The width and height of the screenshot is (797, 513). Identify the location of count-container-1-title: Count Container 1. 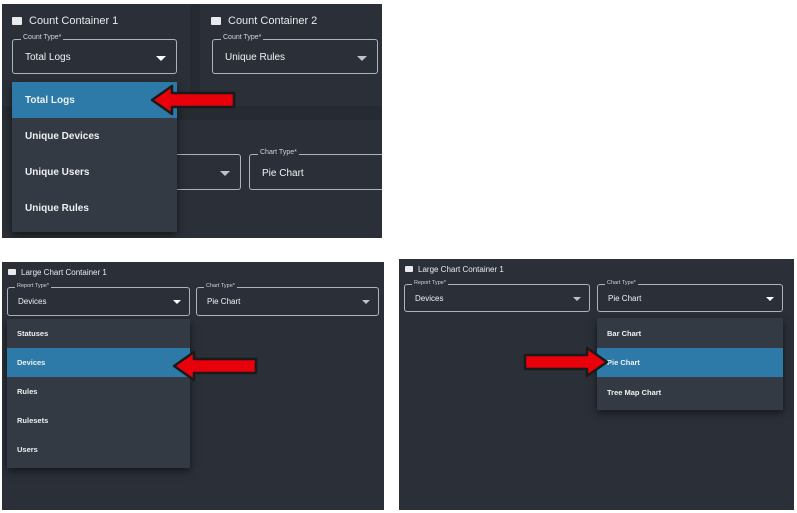
(74, 21).